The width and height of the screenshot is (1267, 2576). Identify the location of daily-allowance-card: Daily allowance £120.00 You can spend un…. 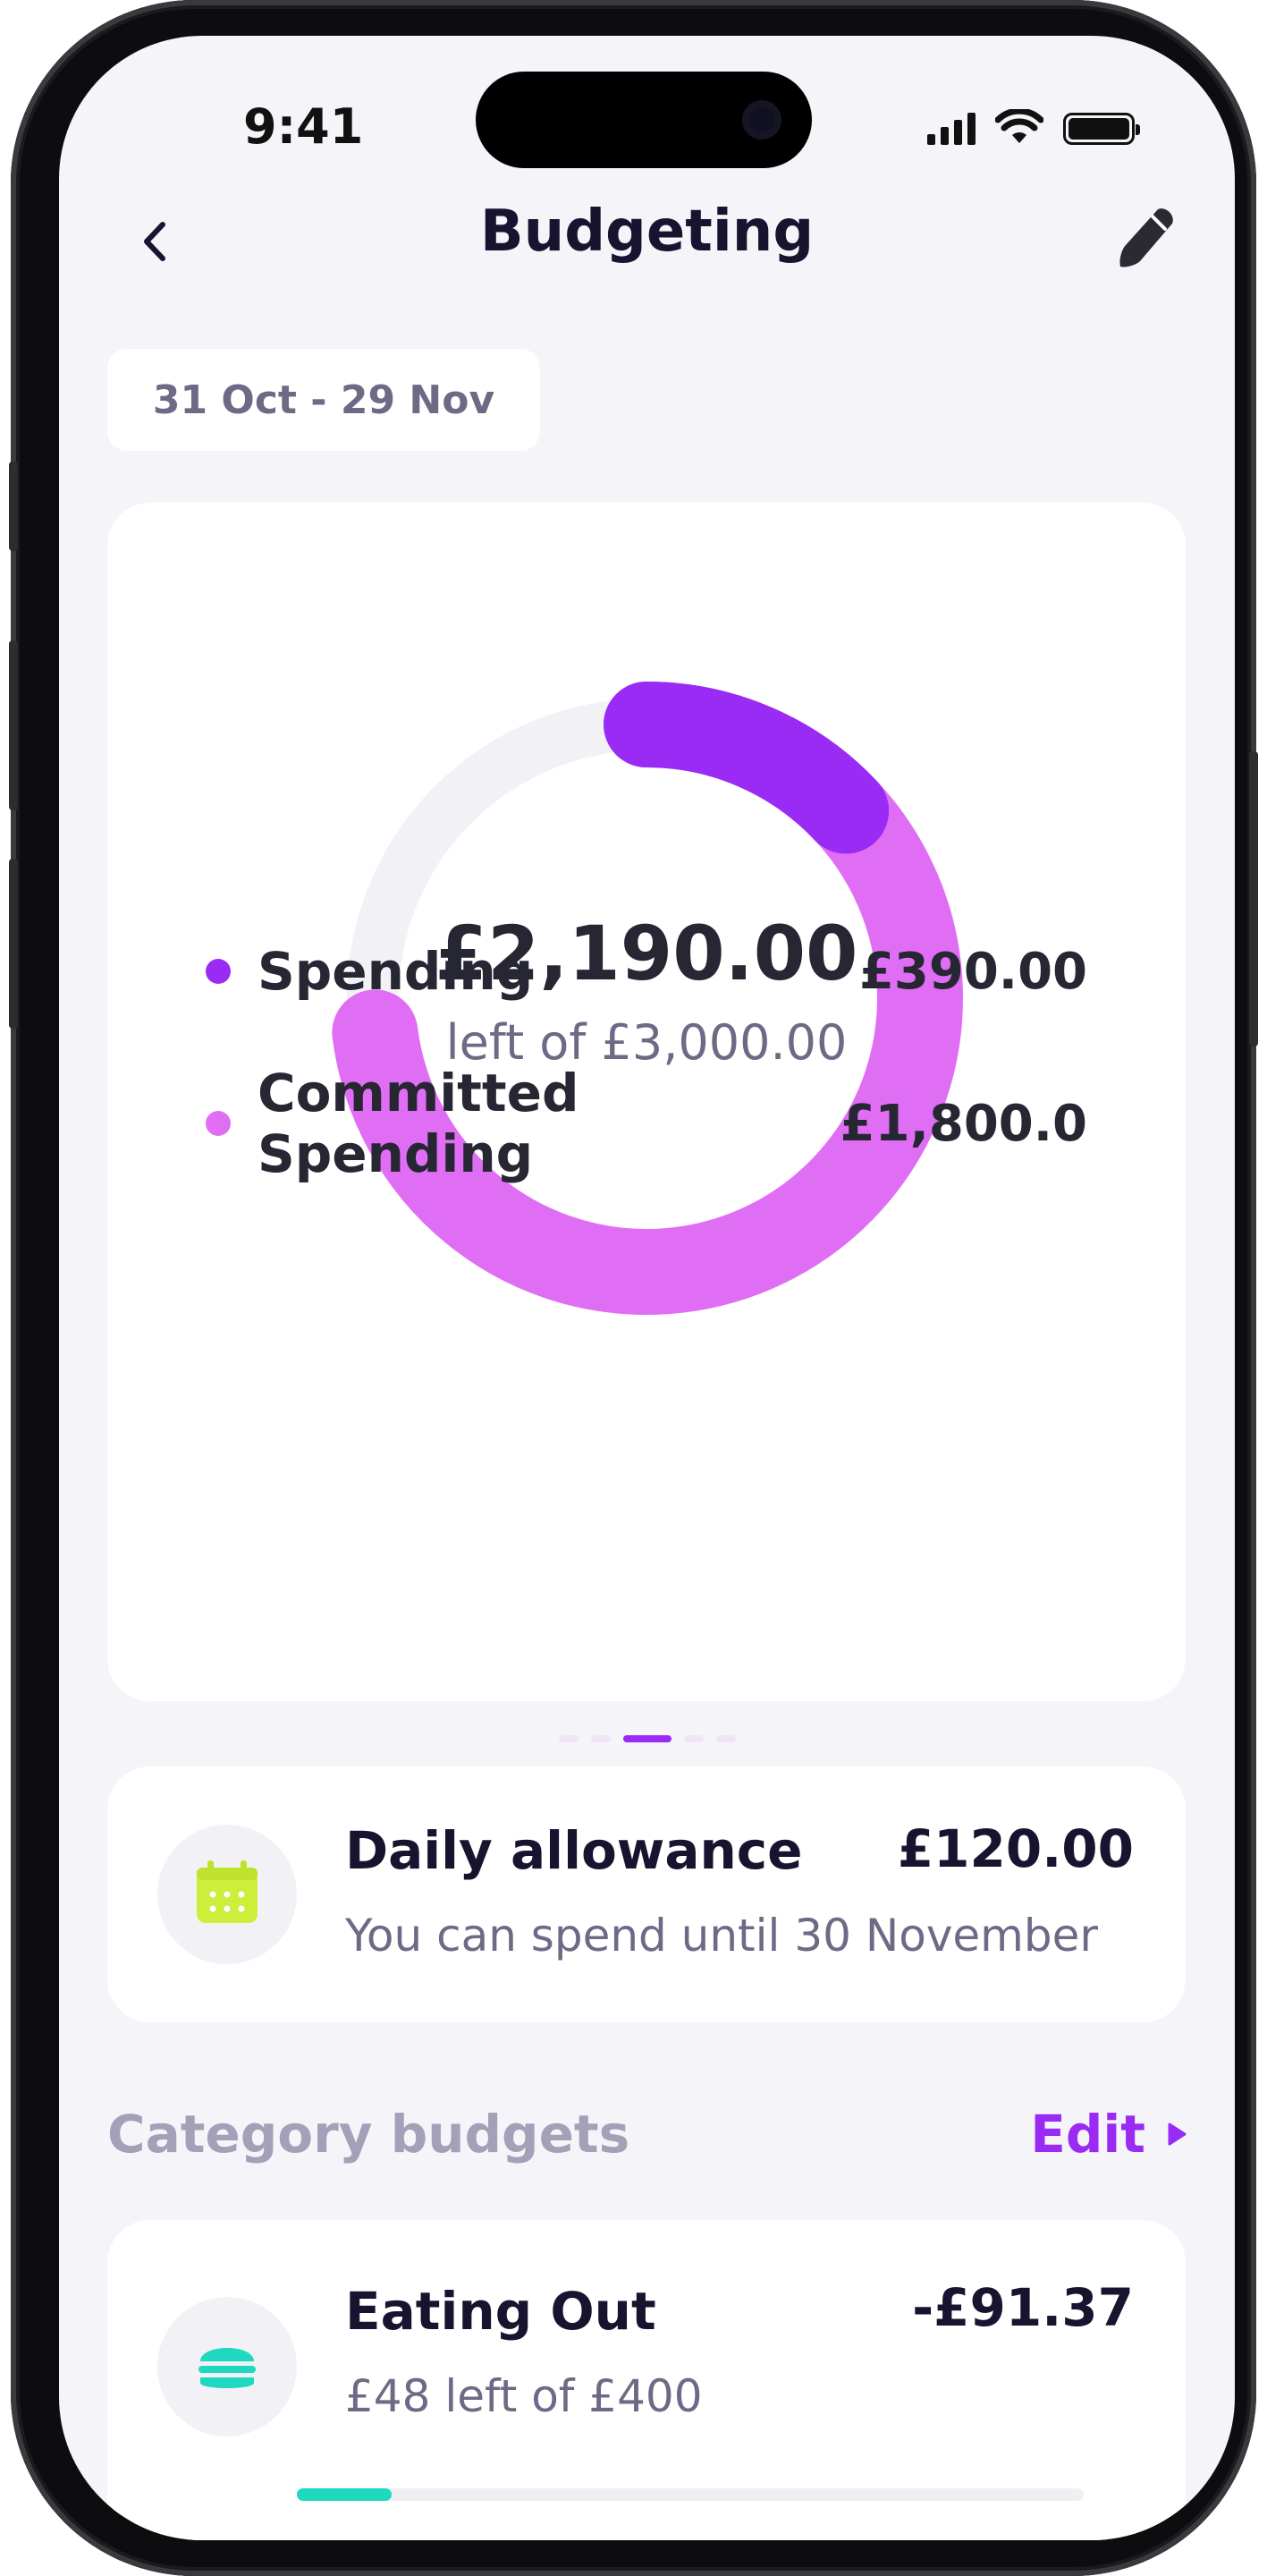
(646, 1894).